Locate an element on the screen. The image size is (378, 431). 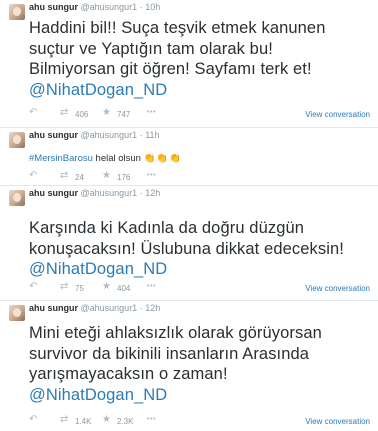
hashtag-link: #MersinBarosu is located at coordinates (61, 158).